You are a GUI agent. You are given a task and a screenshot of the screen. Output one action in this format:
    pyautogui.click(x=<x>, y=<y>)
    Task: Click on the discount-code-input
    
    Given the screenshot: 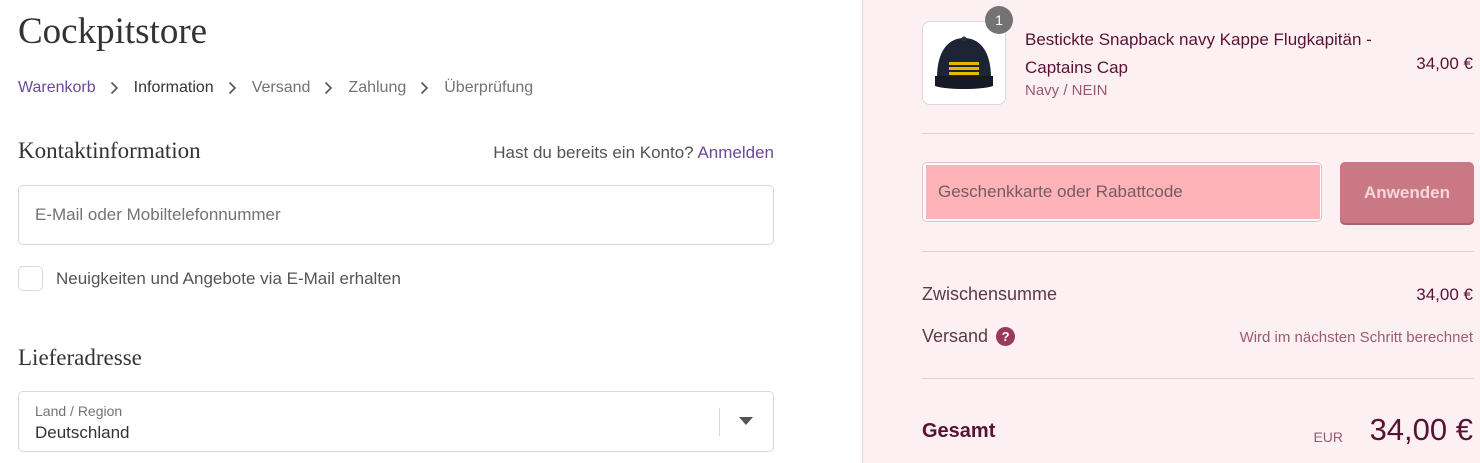 What is the action you would take?
    pyautogui.click(x=1123, y=192)
    